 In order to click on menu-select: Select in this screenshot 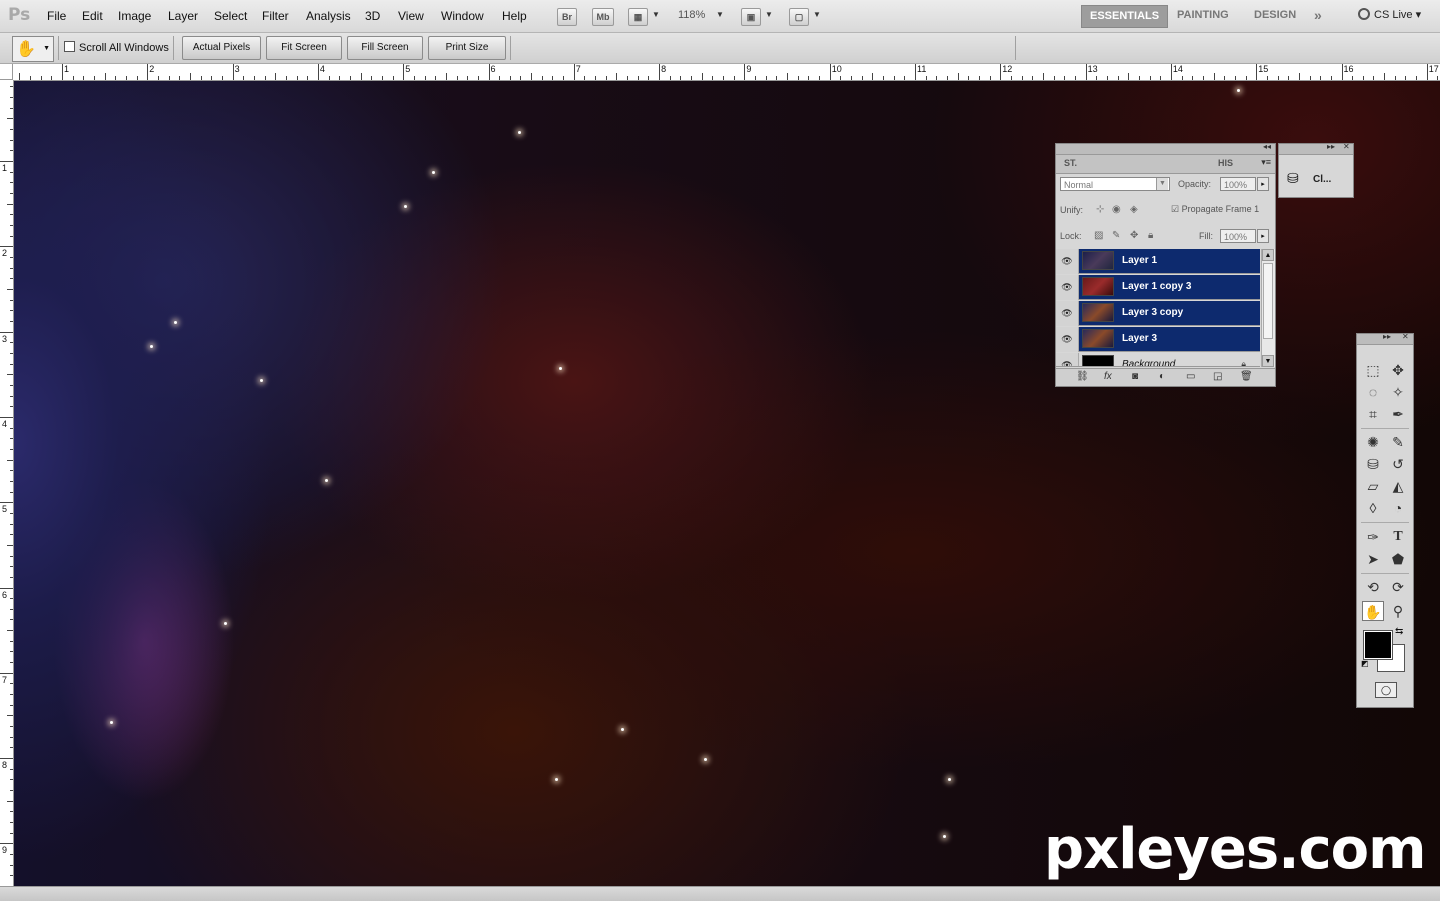, I will do `click(230, 16)`.